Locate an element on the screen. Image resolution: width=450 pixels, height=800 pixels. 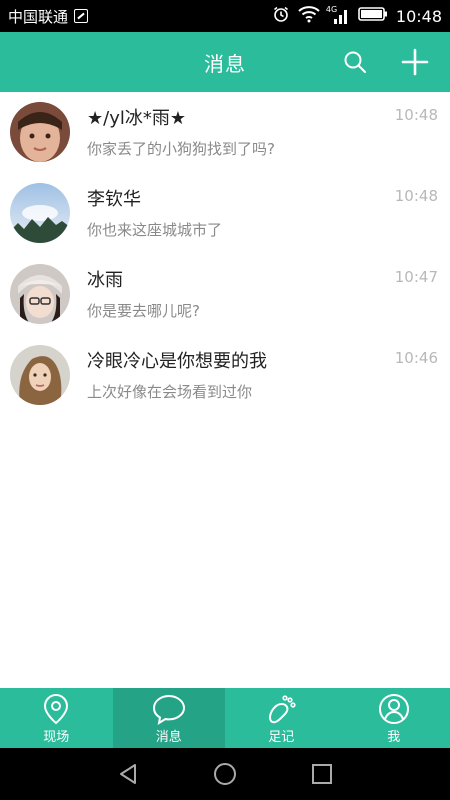
carrier-info: 中国联通 is located at coordinates (48, 16).